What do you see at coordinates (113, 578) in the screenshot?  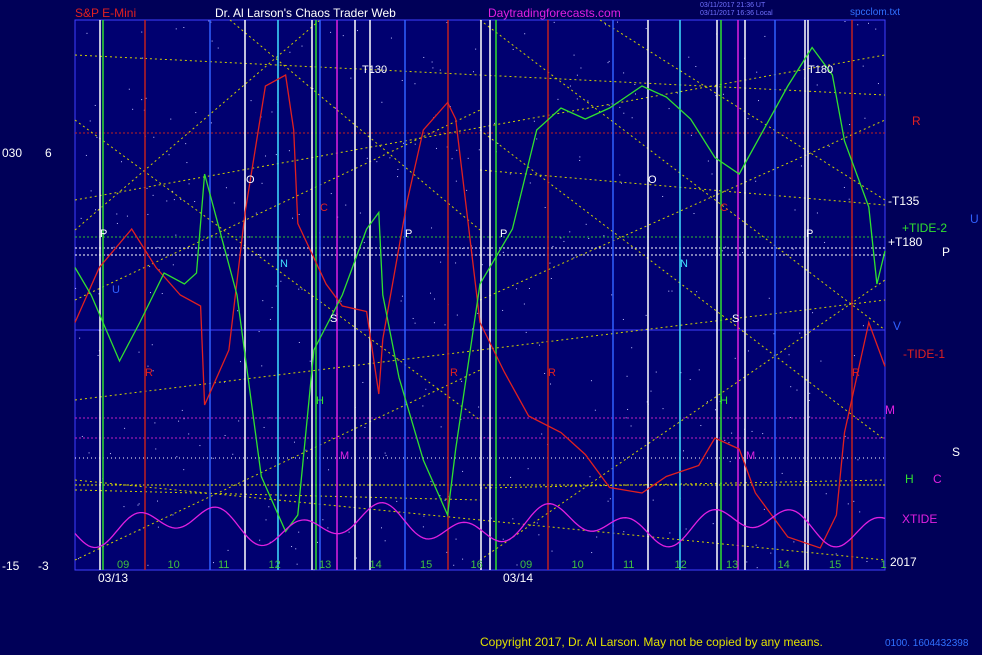 I see `date-label-1: 03/13` at bounding box center [113, 578].